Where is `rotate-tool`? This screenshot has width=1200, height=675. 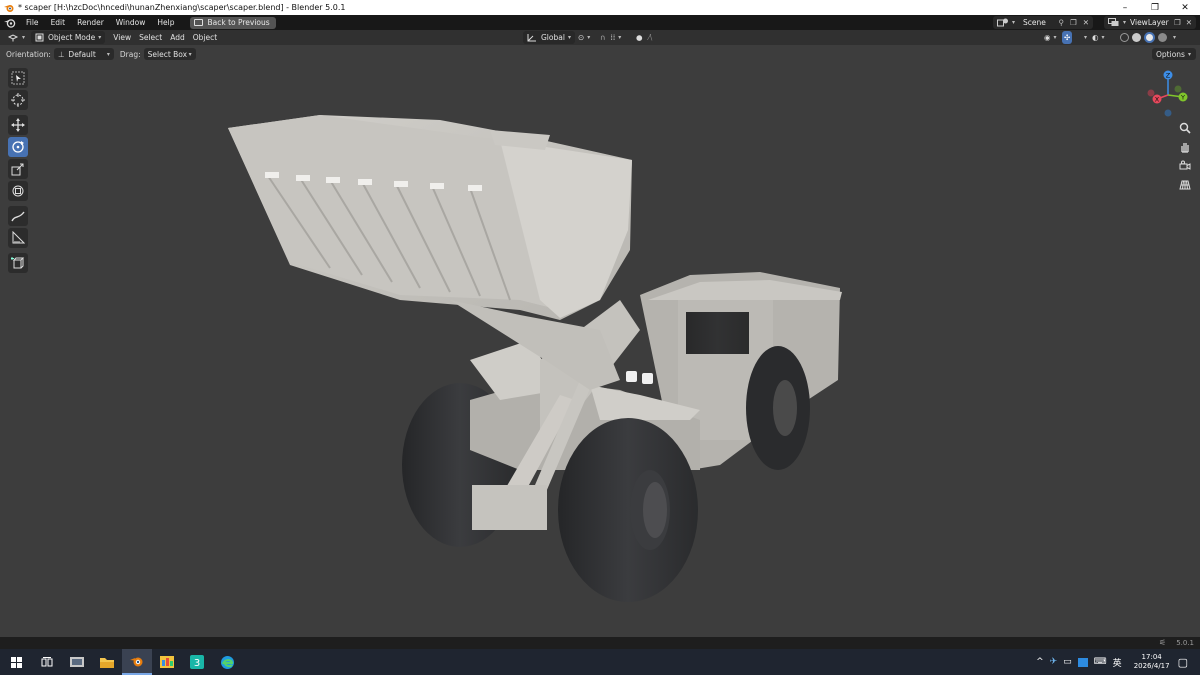
rotate-tool is located at coordinates (18, 147).